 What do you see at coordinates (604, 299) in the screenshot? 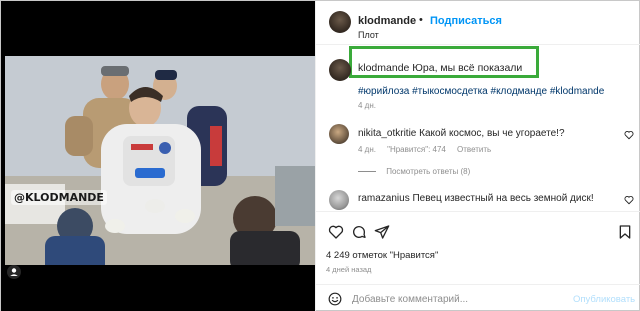
I see `publish-button: Опубликовать` at bounding box center [604, 299].